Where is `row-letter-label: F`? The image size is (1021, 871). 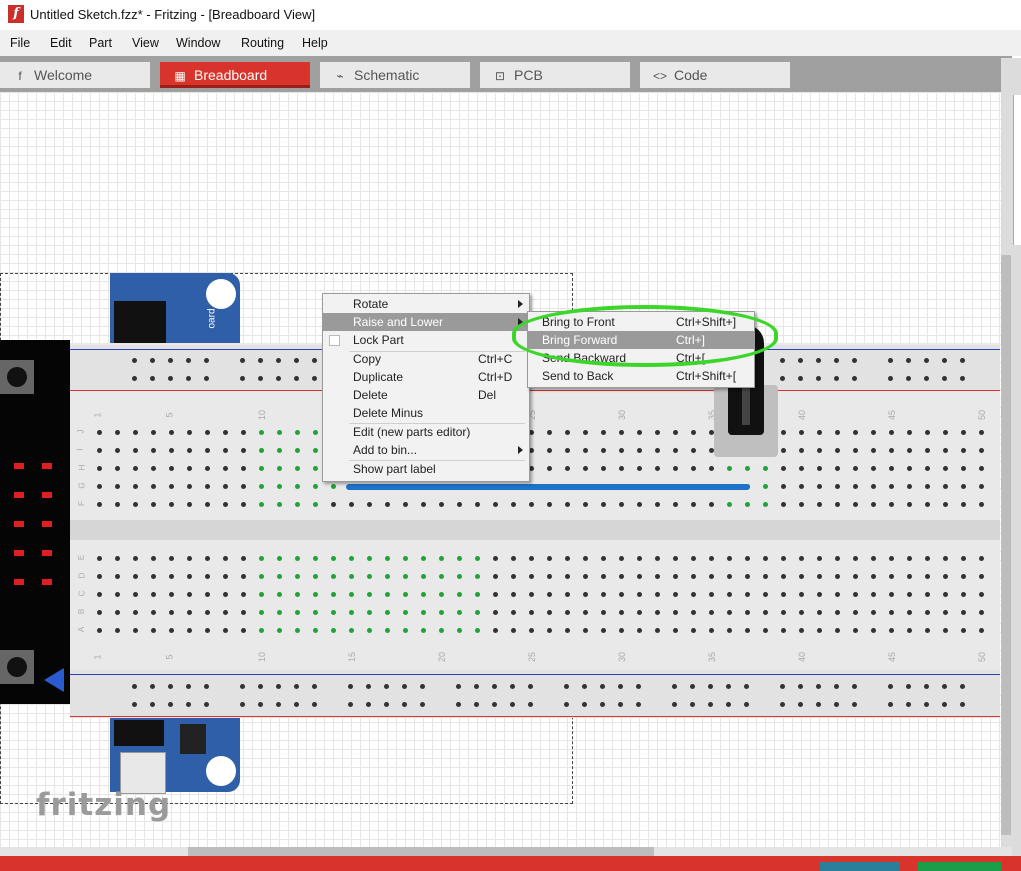 row-letter-label: F is located at coordinates (81, 503).